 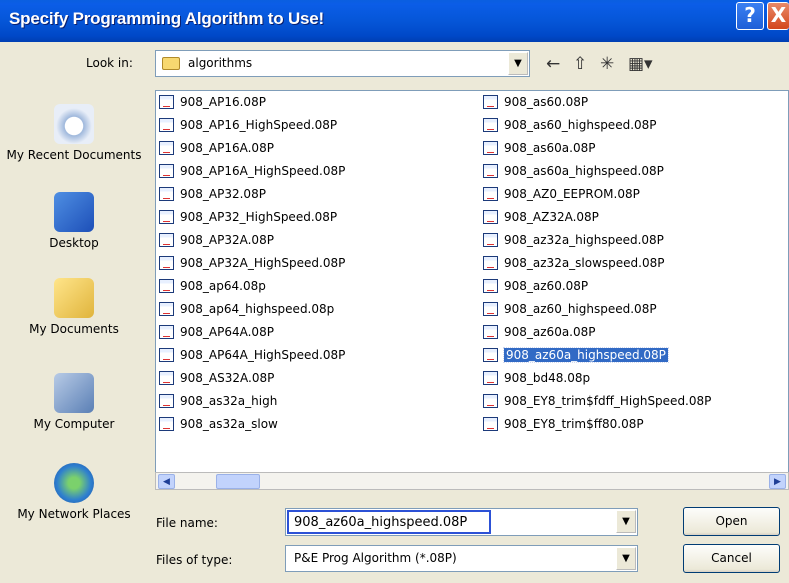 What do you see at coordinates (731, 558) in the screenshot?
I see `cancel-button: Cancel` at bounding box center [731, 558].